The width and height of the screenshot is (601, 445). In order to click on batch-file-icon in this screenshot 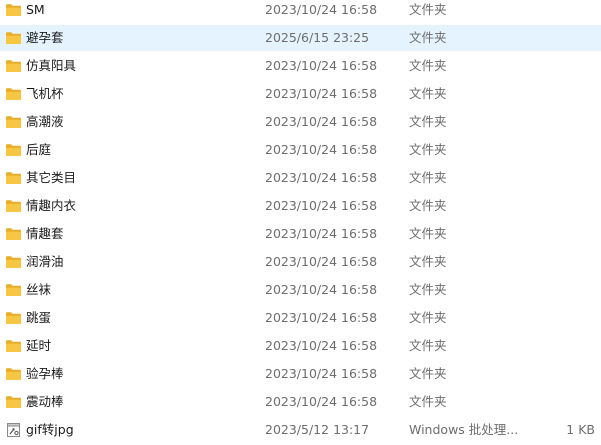, I will do `click(13, 430)`.